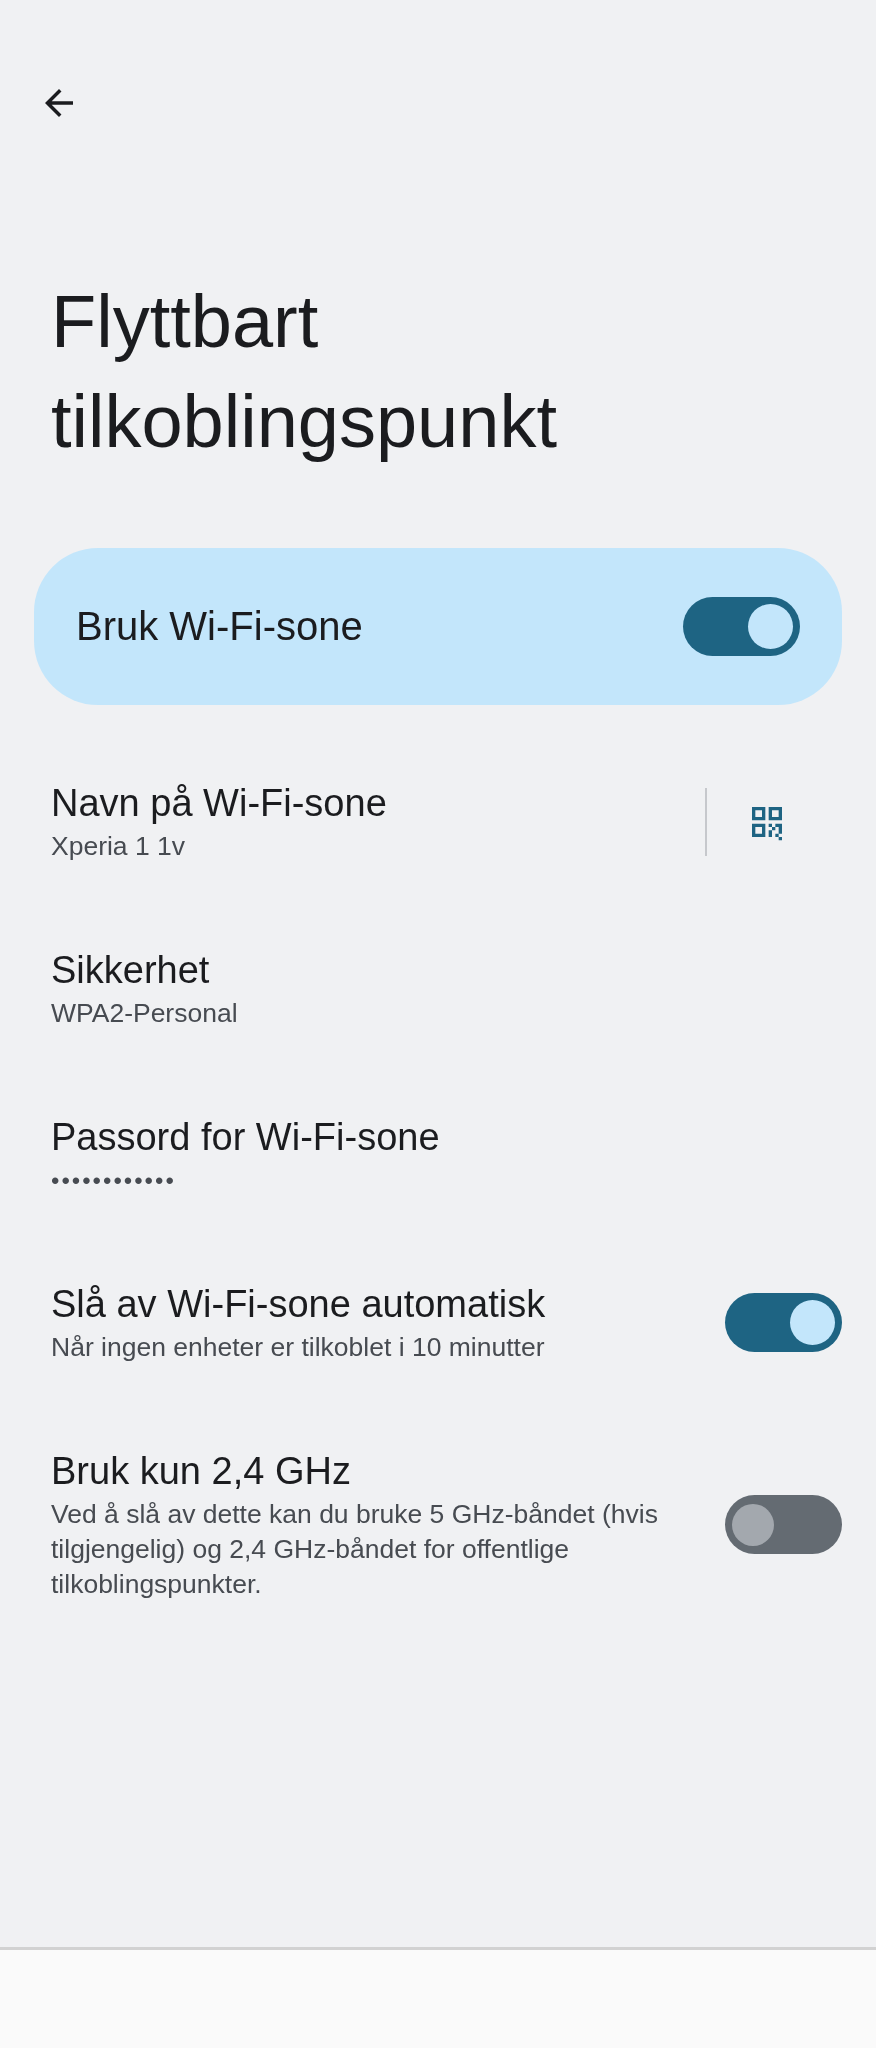 The image size is (876, 2048). Describe the element at coordinates (219, 803) in the screenshot. I see `setting-title: Navn på Wi-Fi-sone` at that location.